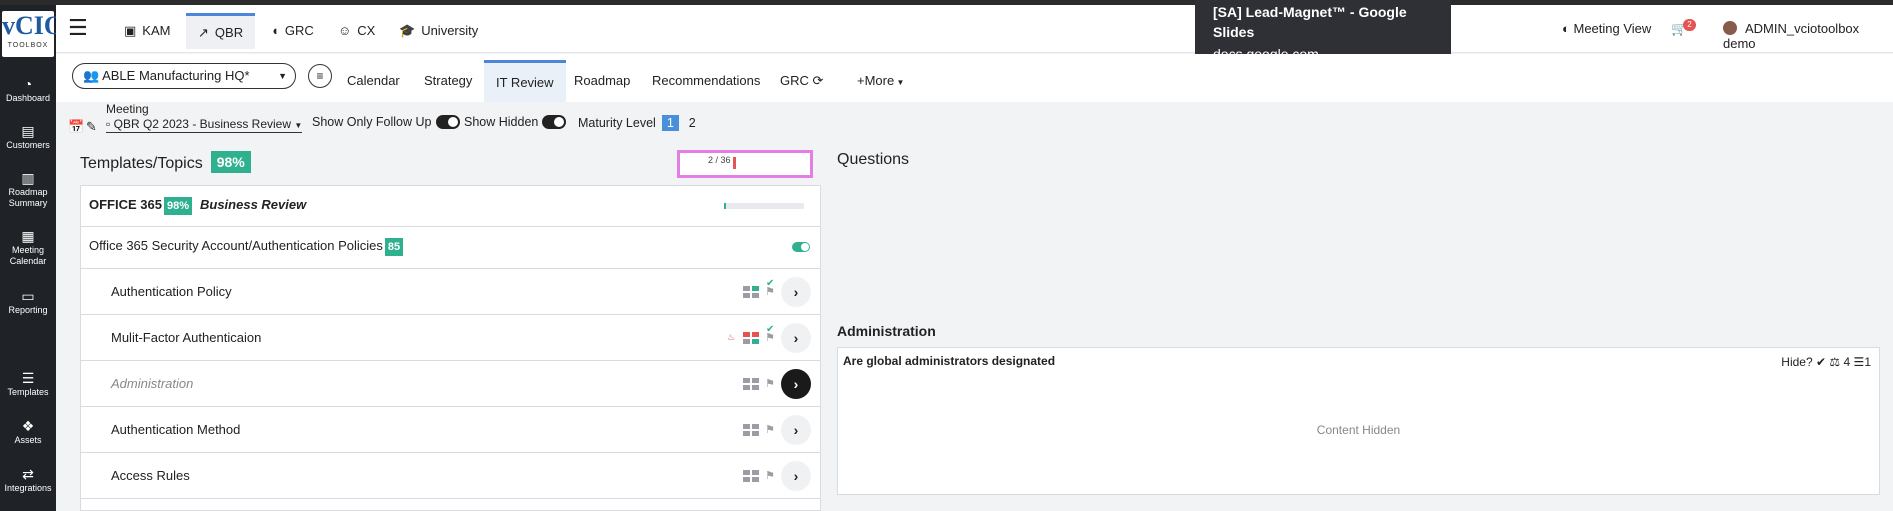 This screenshot has height=511, width=1893. What do you see at coordinates (602, 81) in the screenshot?
I see `tab-roadmap: Roadmap` at bounding box center [602, 81].